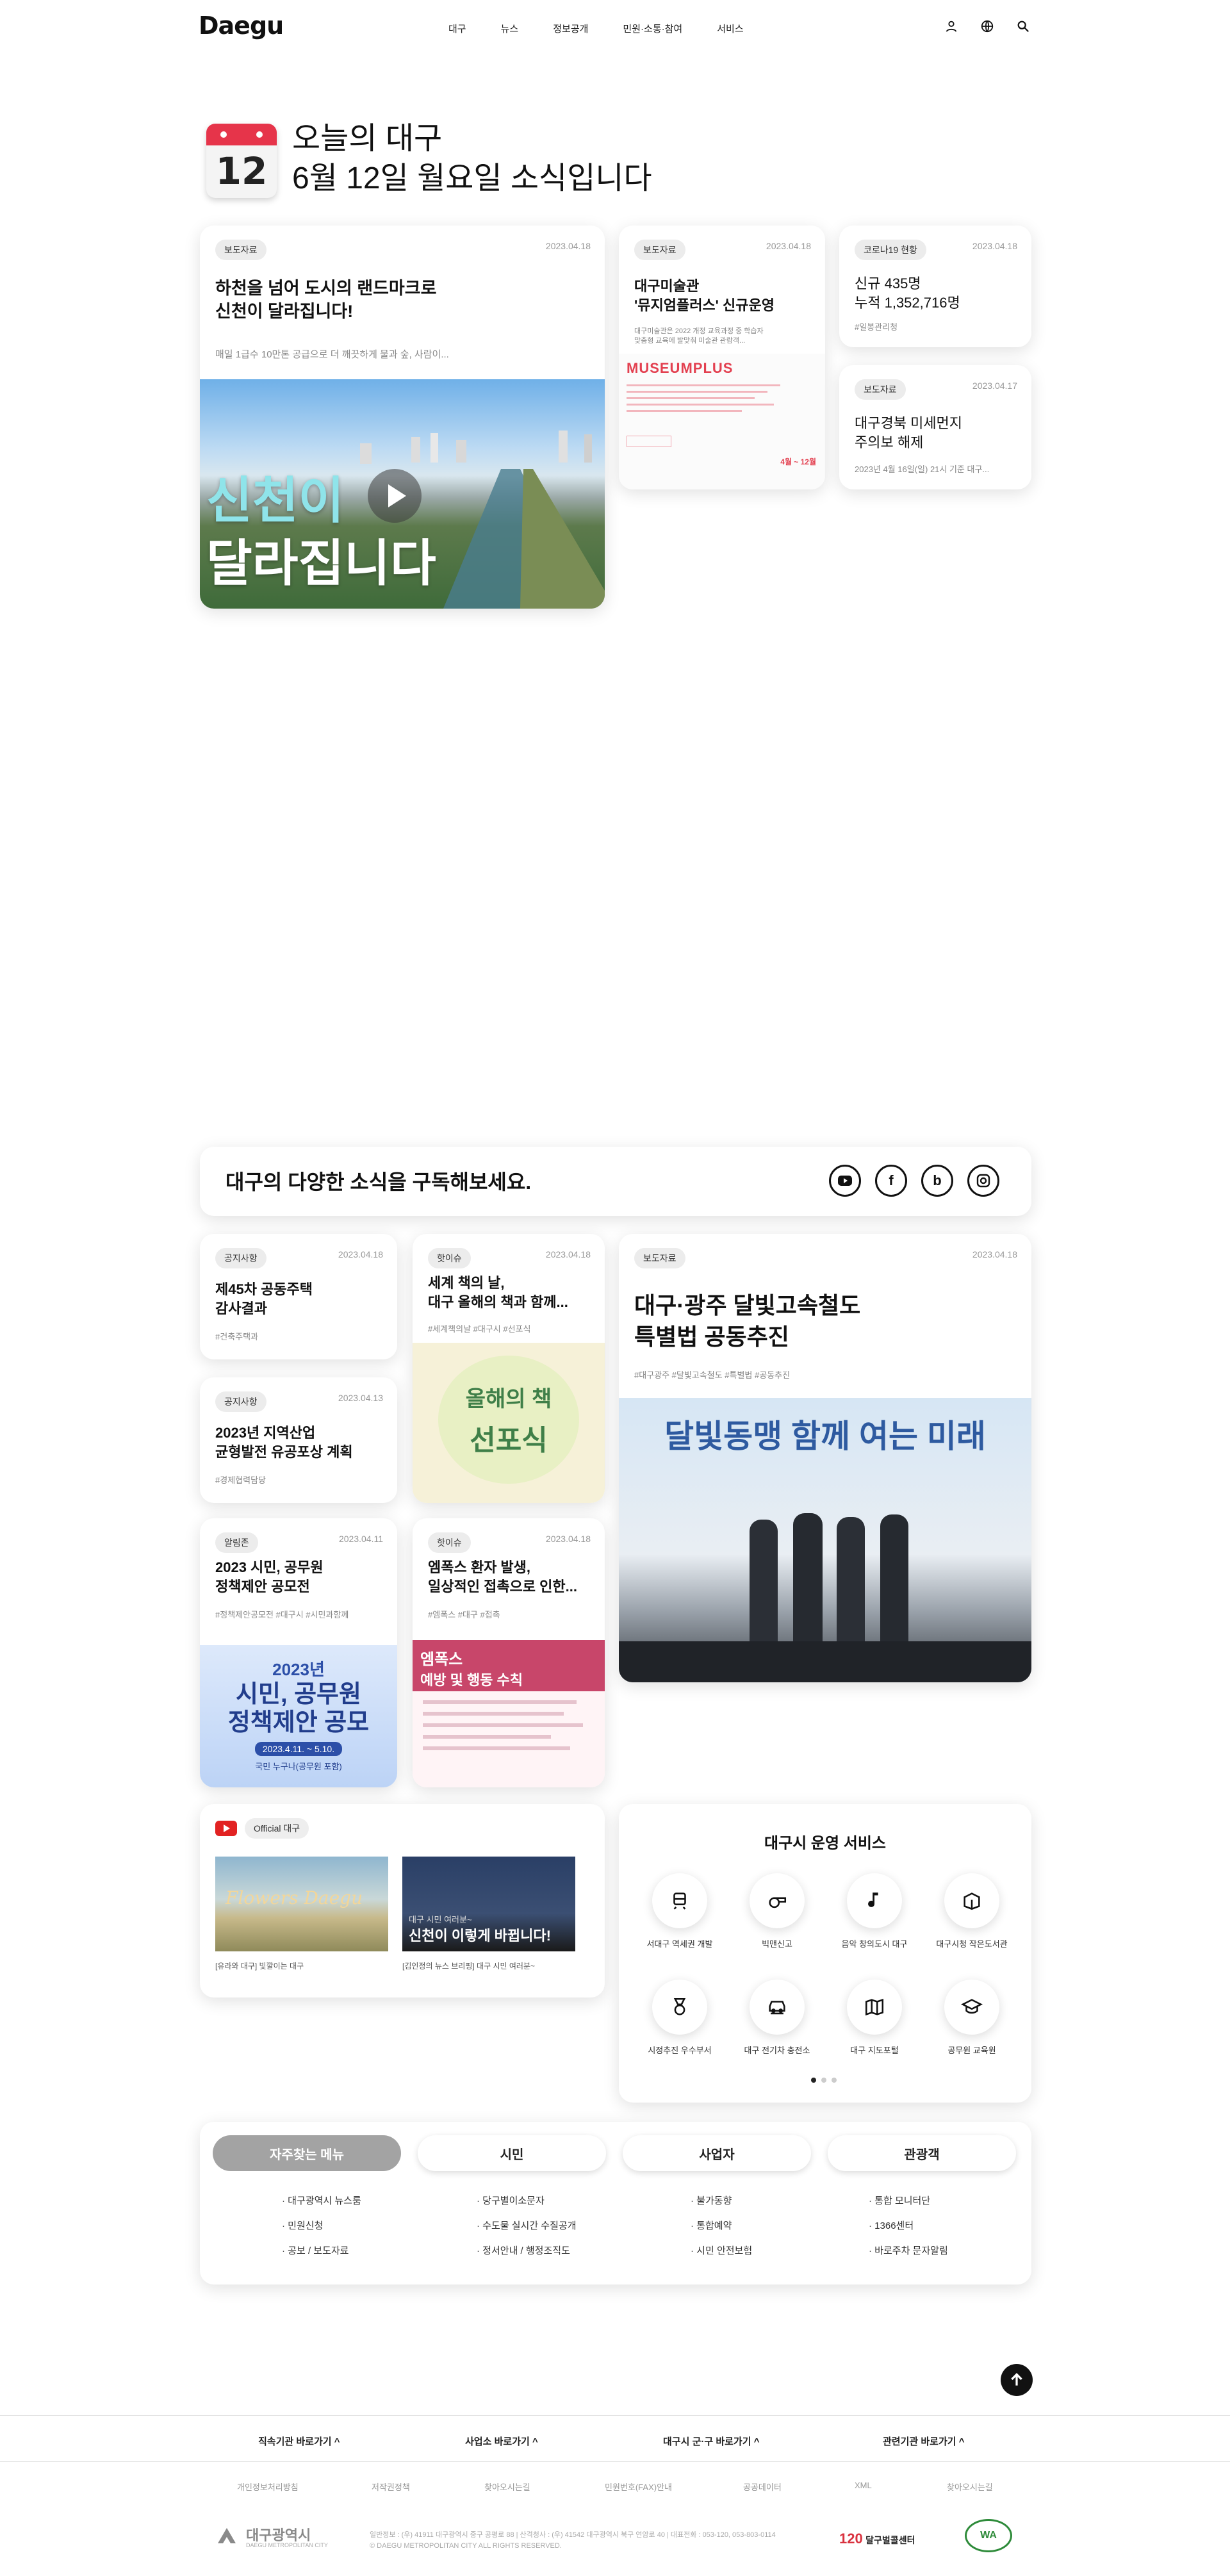 The image size is (1230, 2576). What do you see at coordinates (638, 2487) in the screenshot?
I see `footer-menu-fax: 민원번호(FAX)안내` at bounding box center [638, 2487].